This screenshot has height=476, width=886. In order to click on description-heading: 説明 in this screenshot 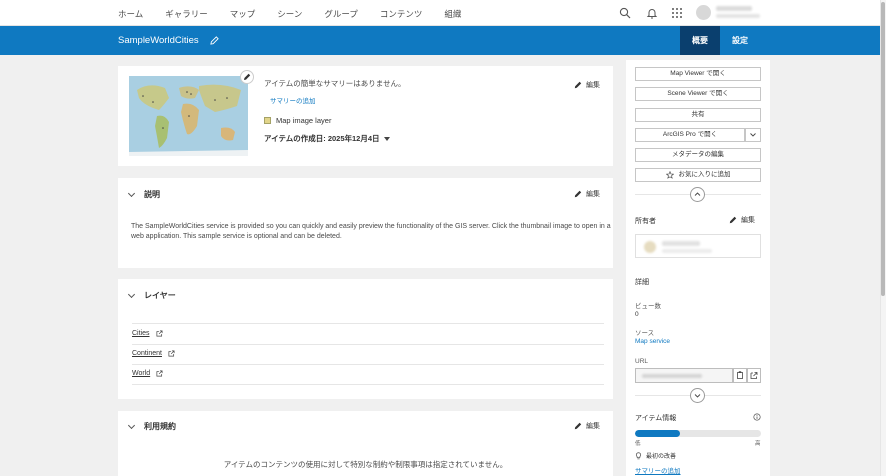, I will do `click(152, 194)`.